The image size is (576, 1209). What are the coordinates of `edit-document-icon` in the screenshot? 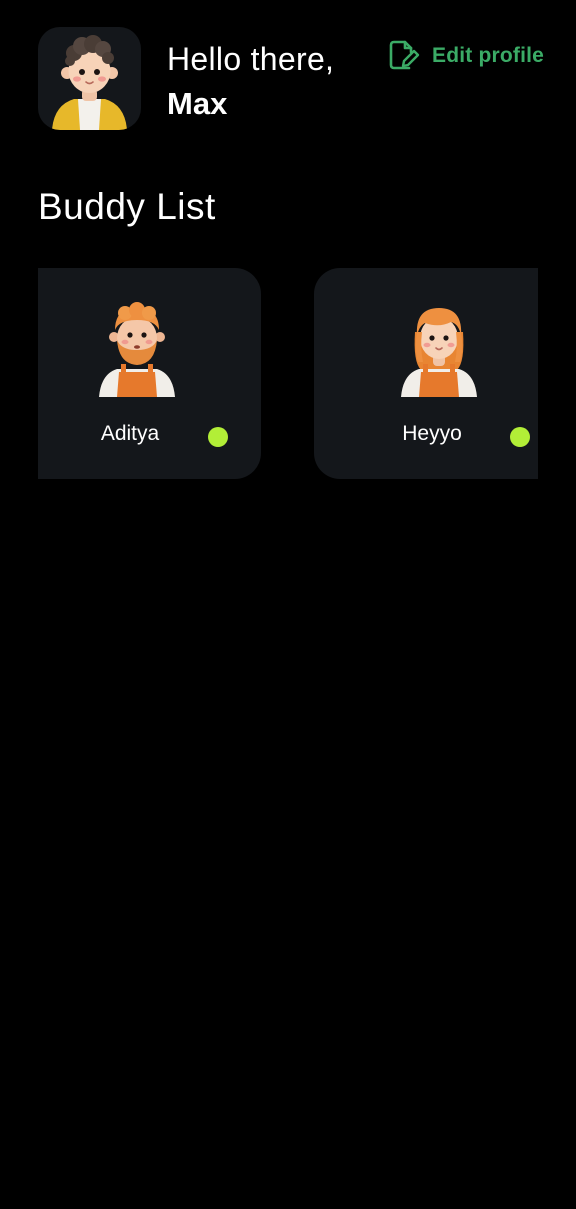 It's located at (404, 55).